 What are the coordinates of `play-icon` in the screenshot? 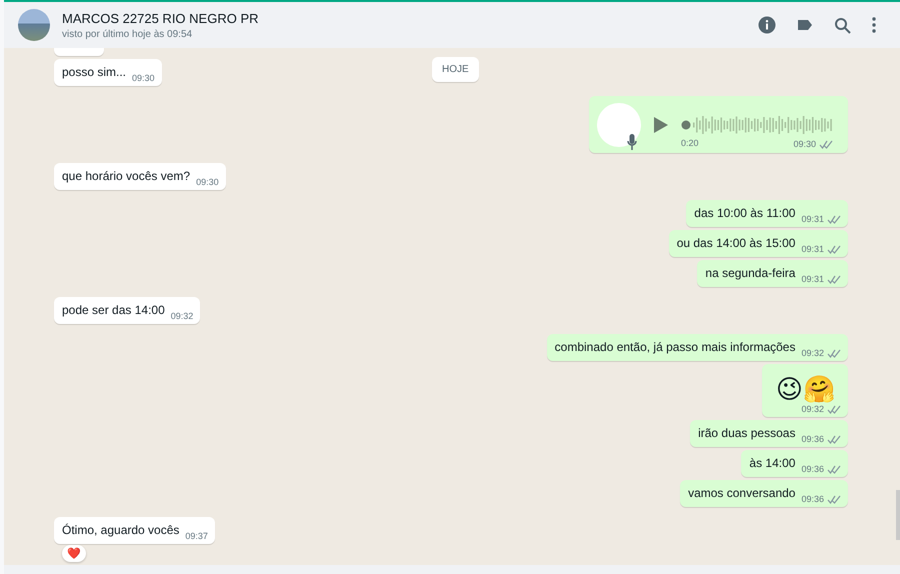 It's located at (661, 125).